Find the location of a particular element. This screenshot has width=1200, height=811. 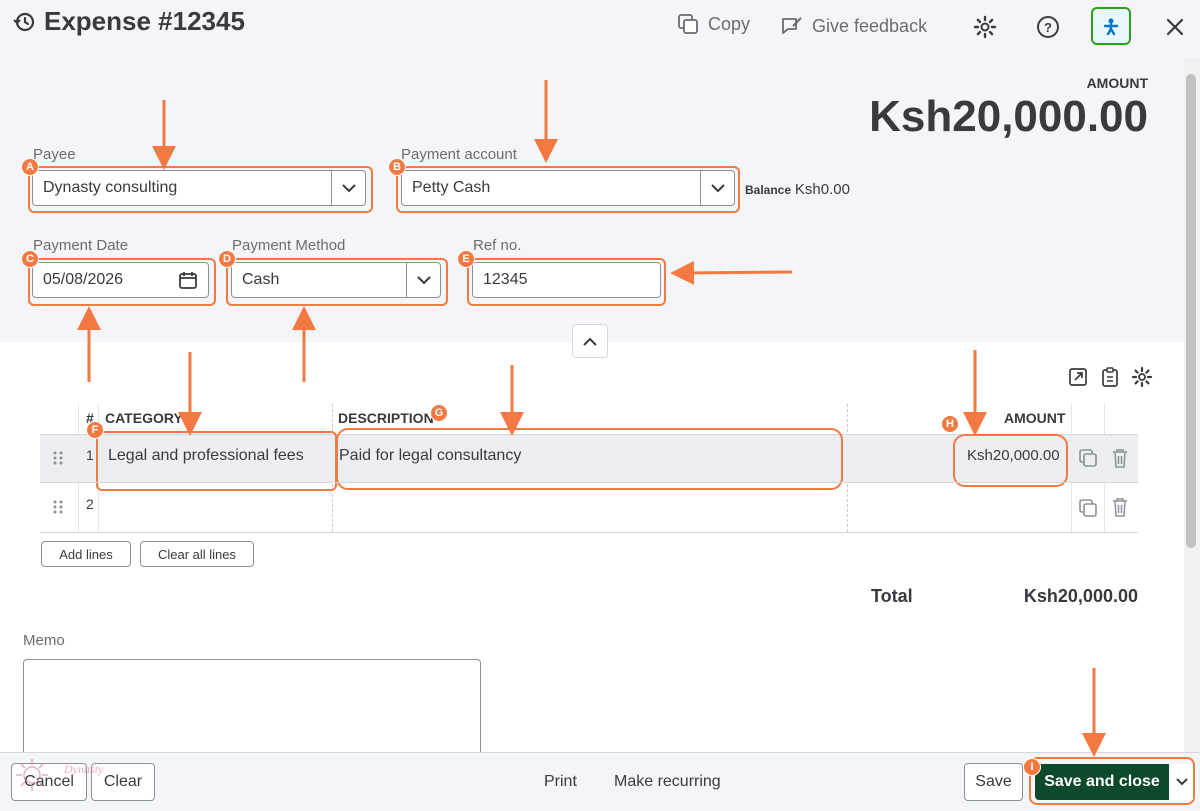

arrow-to-ref-no is located at coordinates (731, 272).